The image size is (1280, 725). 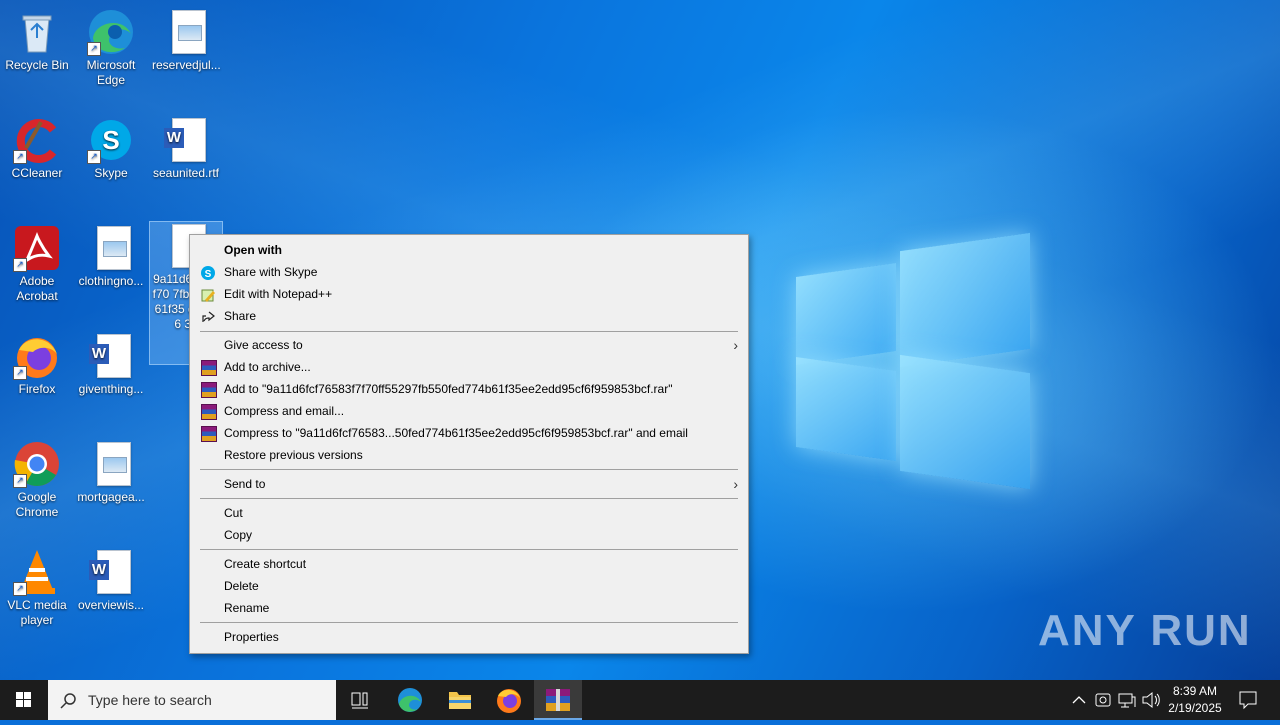 I want to click on tray-network, so click(x=1127, y=700).